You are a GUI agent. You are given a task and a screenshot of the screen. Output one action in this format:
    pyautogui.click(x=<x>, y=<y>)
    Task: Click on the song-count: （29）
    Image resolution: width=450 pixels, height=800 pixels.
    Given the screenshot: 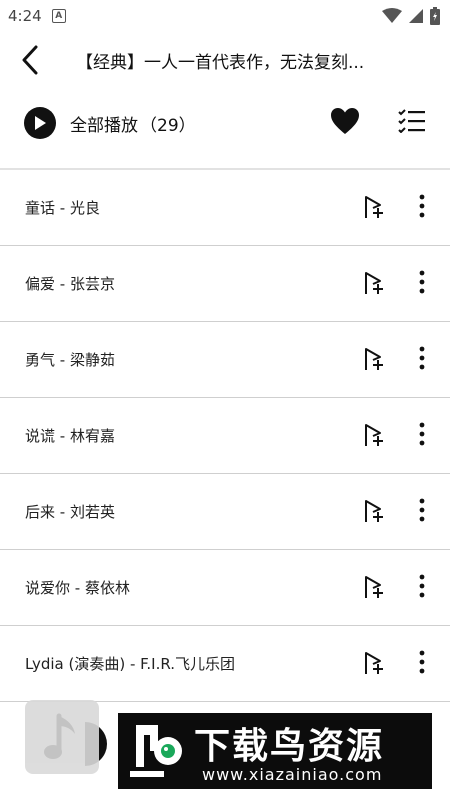 What is the action you would take?
    pyautogui.click(x=168, y=125)
    